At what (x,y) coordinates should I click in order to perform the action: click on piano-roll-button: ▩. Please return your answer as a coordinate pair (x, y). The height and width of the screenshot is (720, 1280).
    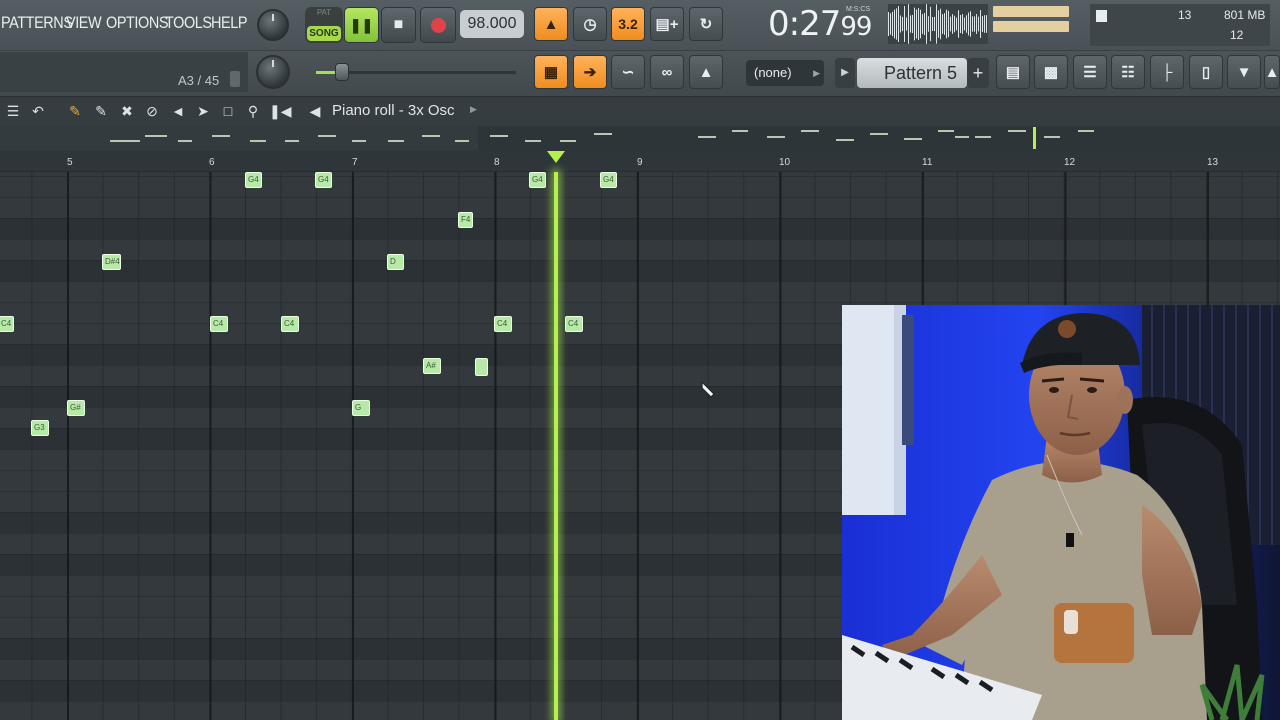
    Looking at the image, I should click on (1051, 72).